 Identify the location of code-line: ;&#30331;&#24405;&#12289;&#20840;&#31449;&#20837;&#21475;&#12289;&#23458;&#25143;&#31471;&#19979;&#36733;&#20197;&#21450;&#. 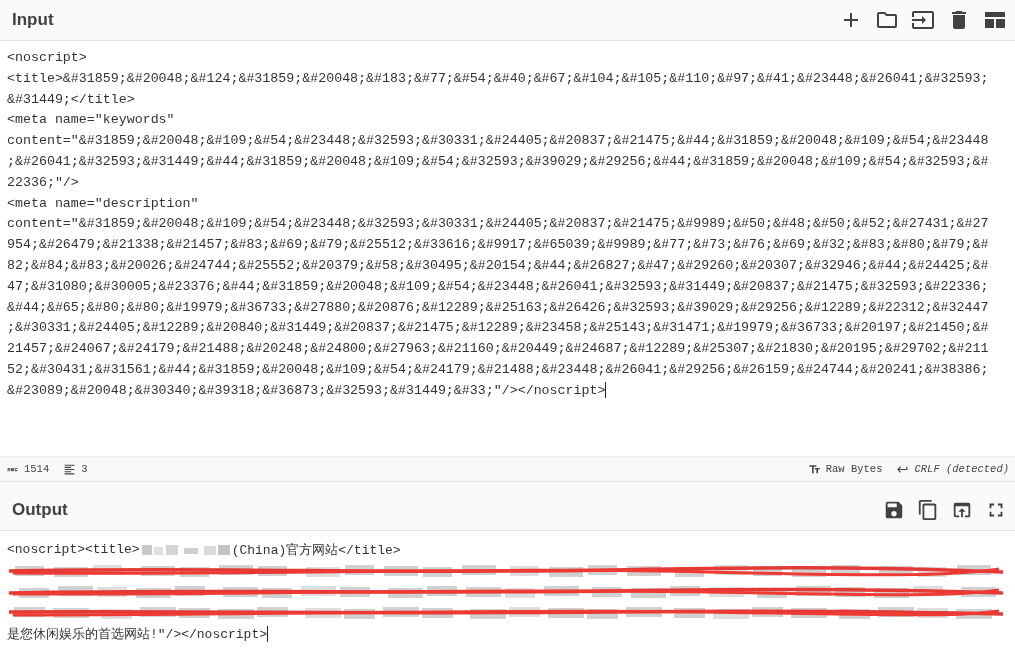
(498, 328).